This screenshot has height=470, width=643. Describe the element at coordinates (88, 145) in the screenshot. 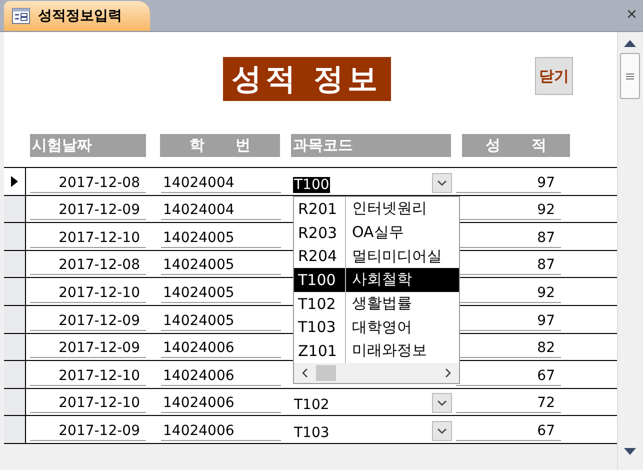

I see `column-heading: 시험날짜` at that location.